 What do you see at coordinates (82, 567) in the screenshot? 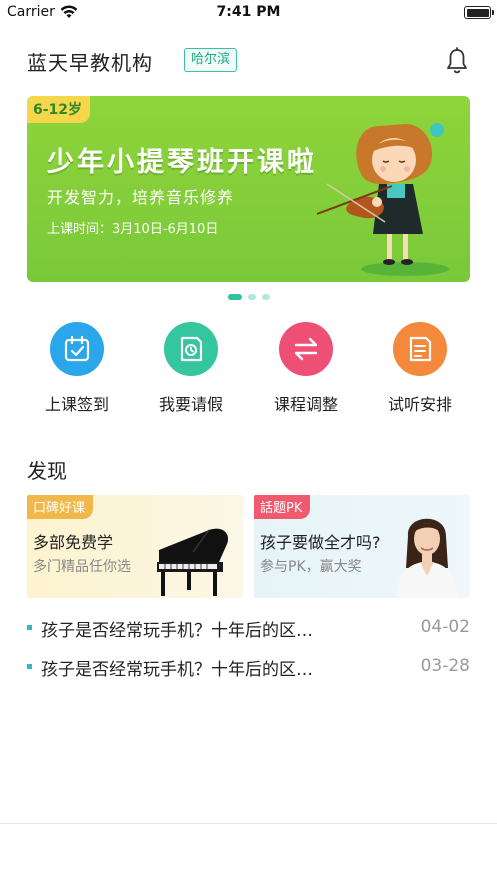
I see `card-subtitle: 多门精品任你选` at bounding box center [82, 567].